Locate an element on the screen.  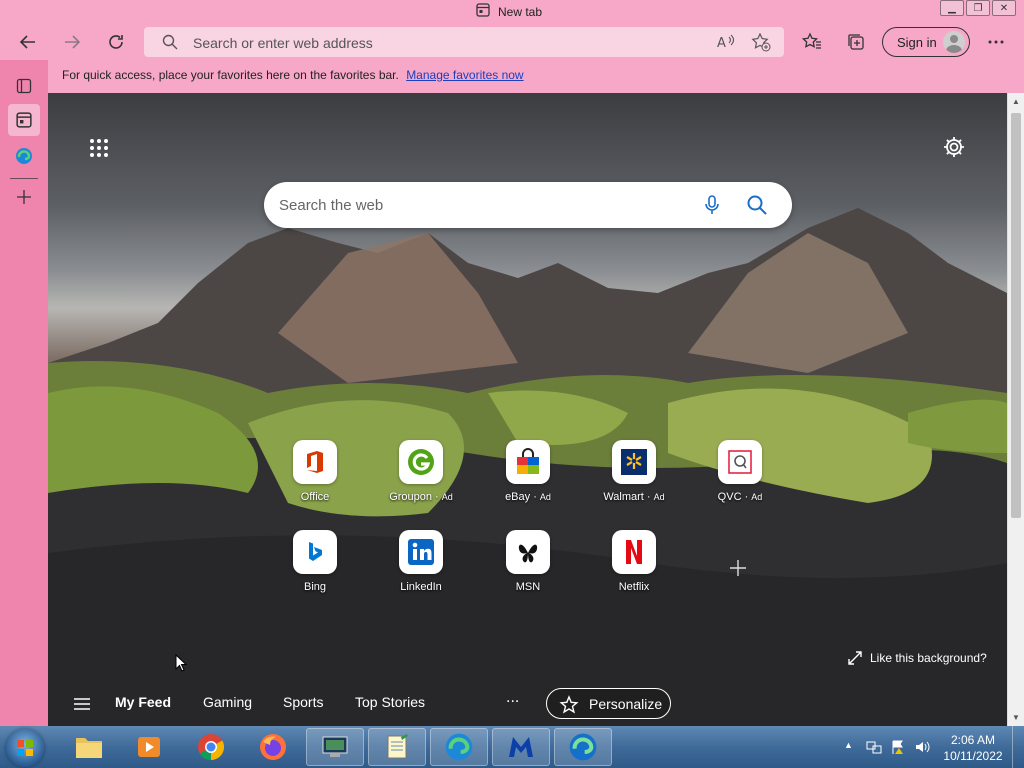
expand-icon is located at coordinates (855, 658).